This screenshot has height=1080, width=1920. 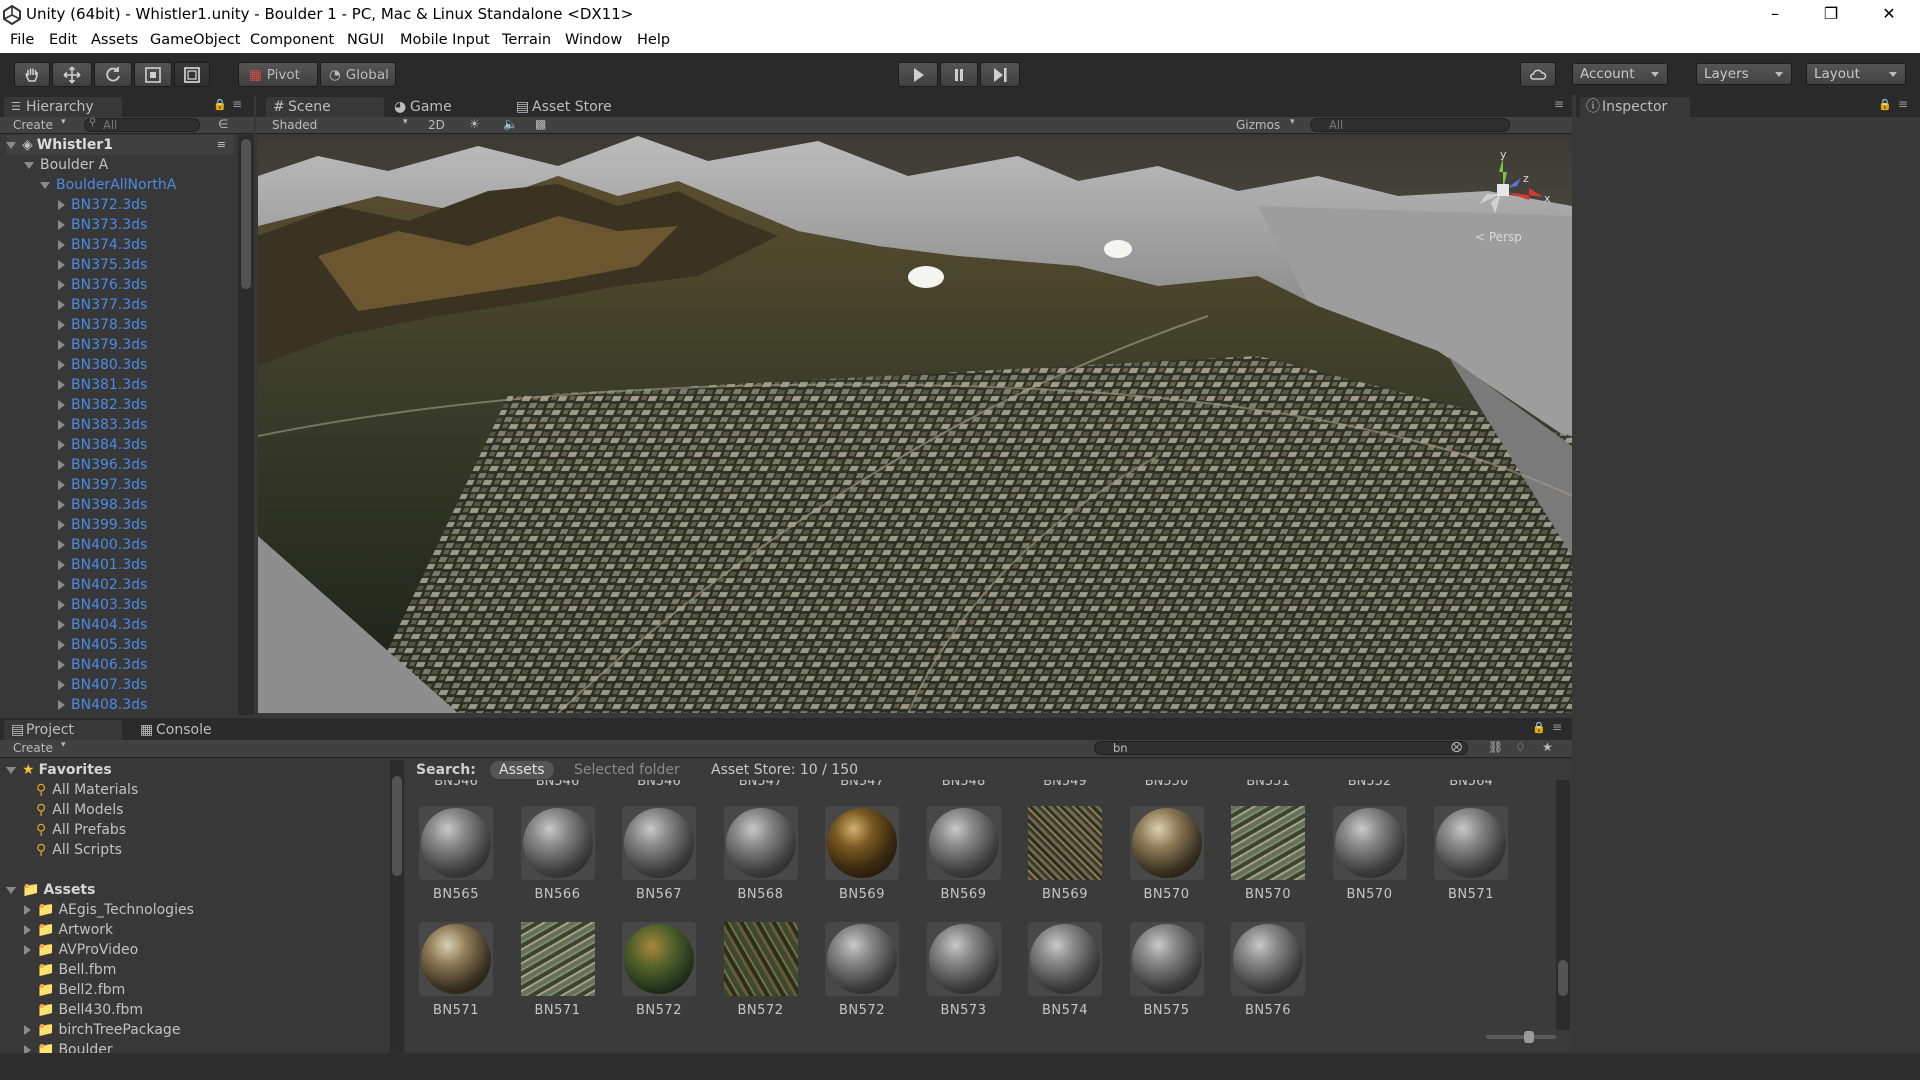 I want to click on orientation-gizmo: y z x < Persp, so click(x=1513, y=199).